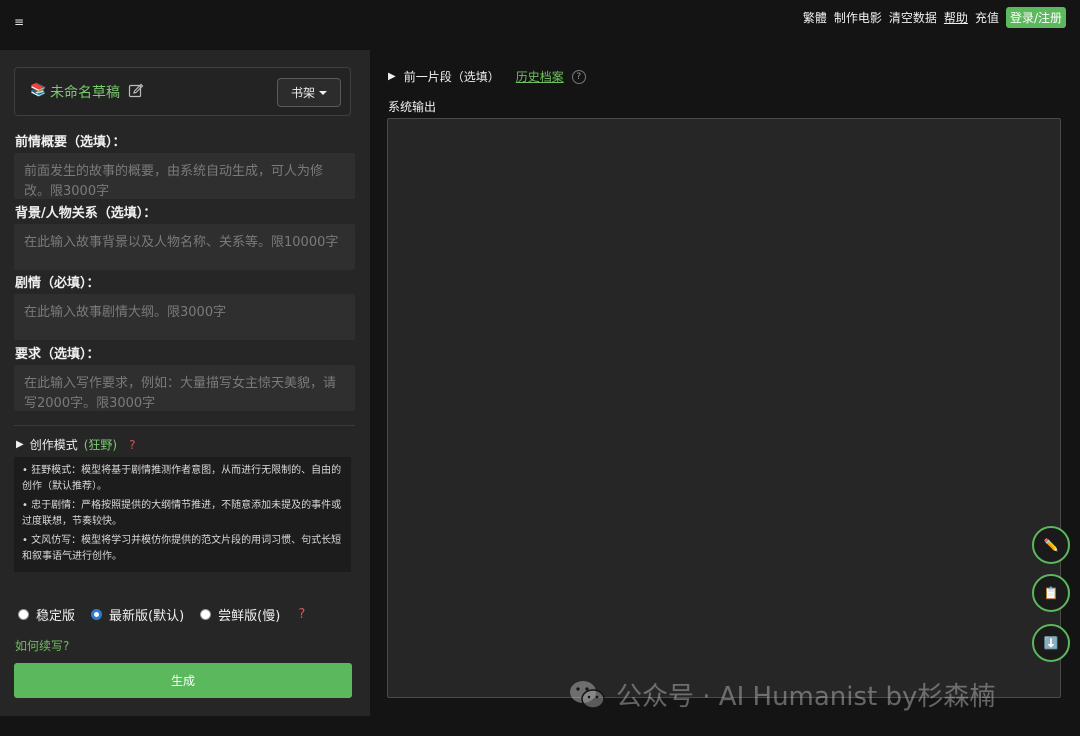 Image resolution: width=1080 pixels, height=736 pixels. I want to click on nav-recharge: 充值, so click(987, 17).